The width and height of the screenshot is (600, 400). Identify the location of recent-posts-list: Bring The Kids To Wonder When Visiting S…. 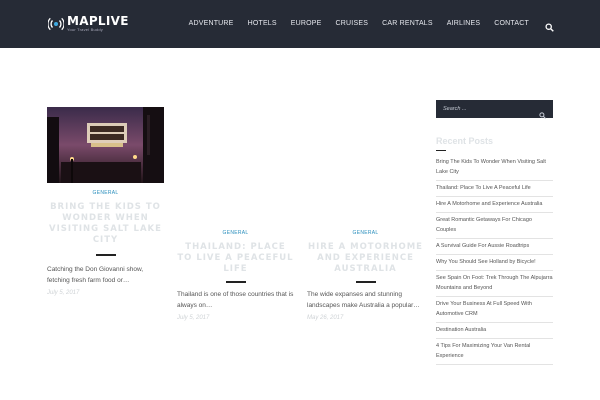
(494, 260).